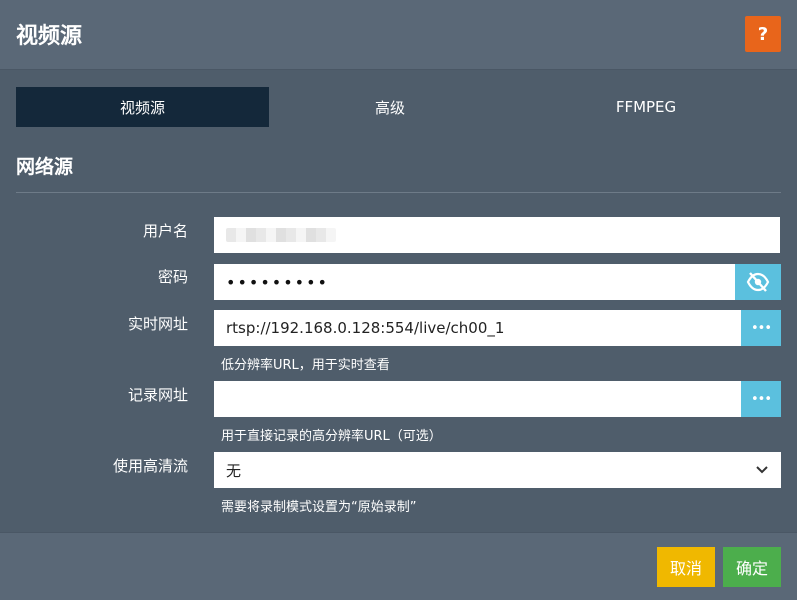 This screenshot has width=797, height=600. Describe the element at coordinates (365, 328) in the screenshot. I see `live-url-value: rtsp://192.168.0.128:554/live/ch00_1` at that location.